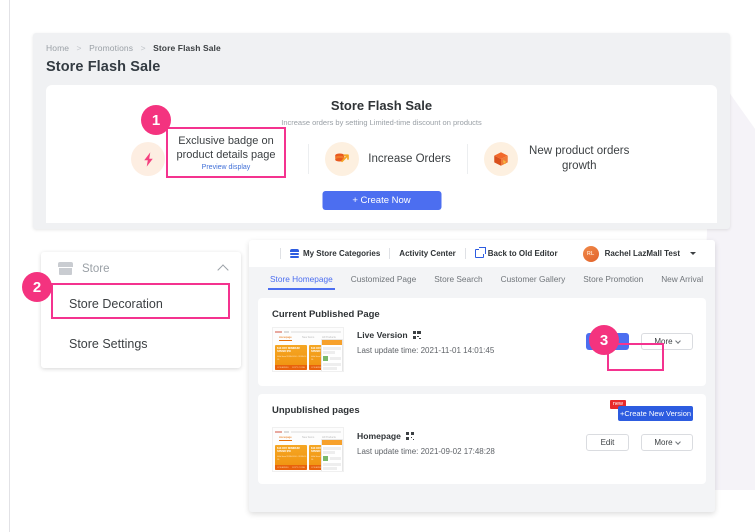 This screenshot has width=755, height=532. What do you see at coordinates (111, 48) in the screenshot?
I see `breadcrumb-promotions: Promotions` at bounding box center [111, 48].